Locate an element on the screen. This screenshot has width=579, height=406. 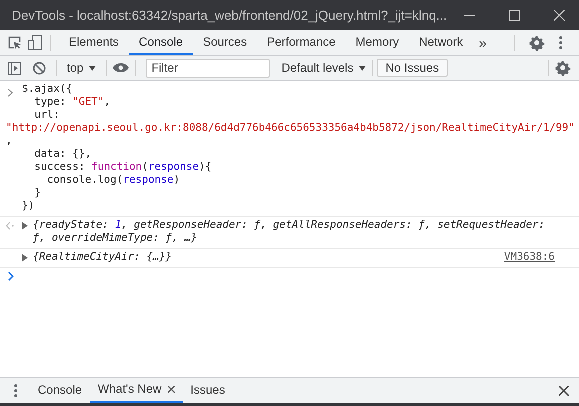
log-levels-dropdown: Default levels is located at coordinates (324, 68).